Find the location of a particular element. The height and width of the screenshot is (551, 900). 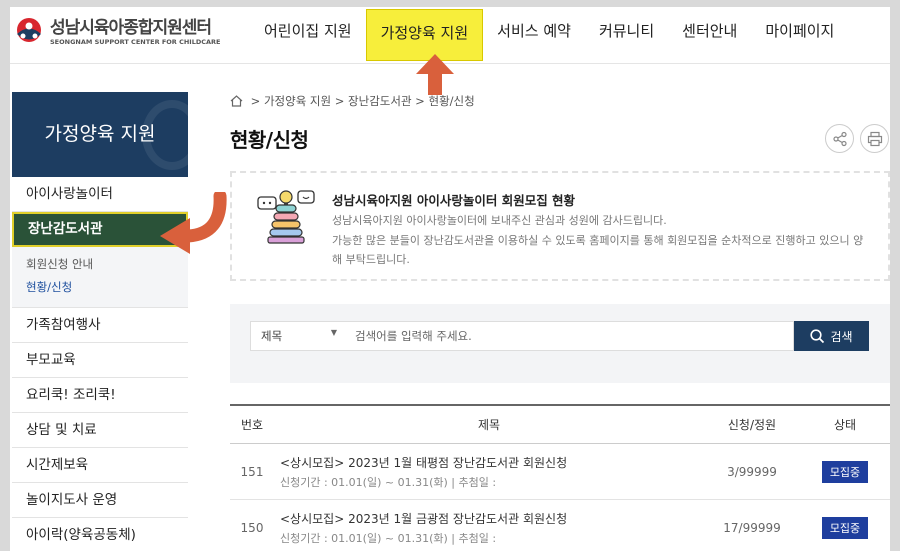

sidebar-item-family-events: 가족참여행사 is located at coordinates (100, 325).